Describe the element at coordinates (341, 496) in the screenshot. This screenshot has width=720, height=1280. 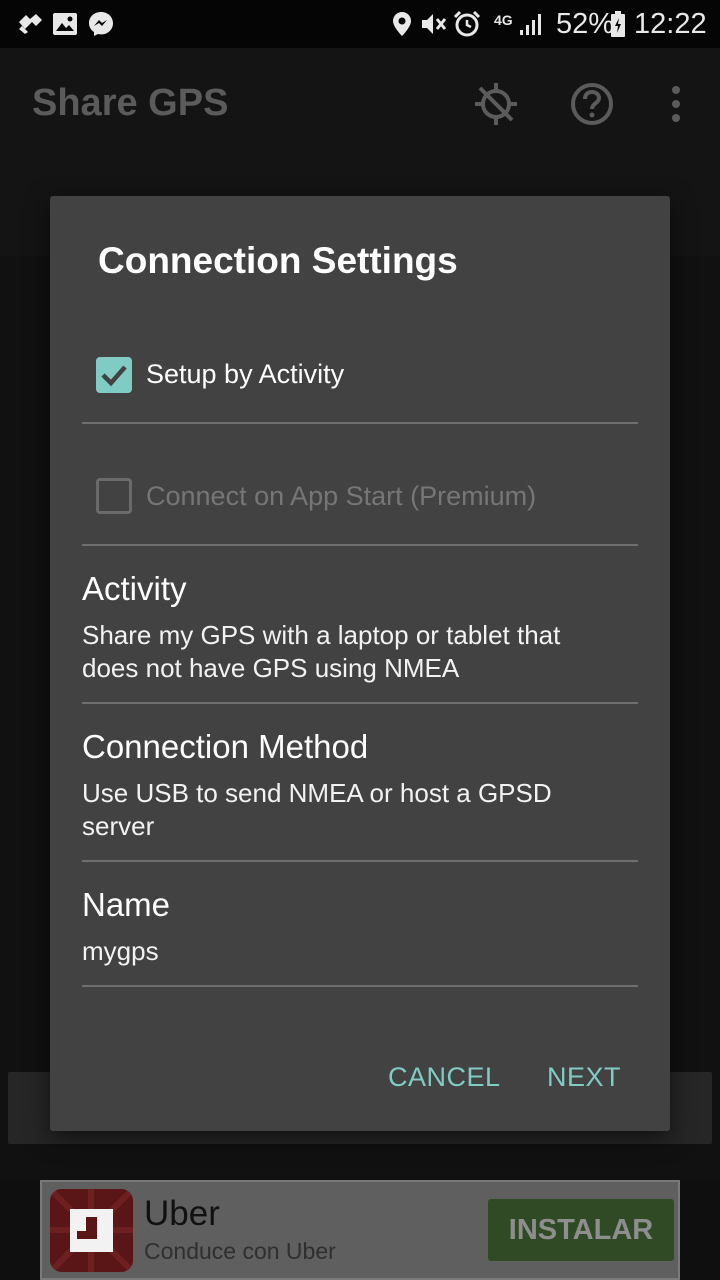
I see `connect-on-start-label: Connect on App Start (Premium)` at that location.